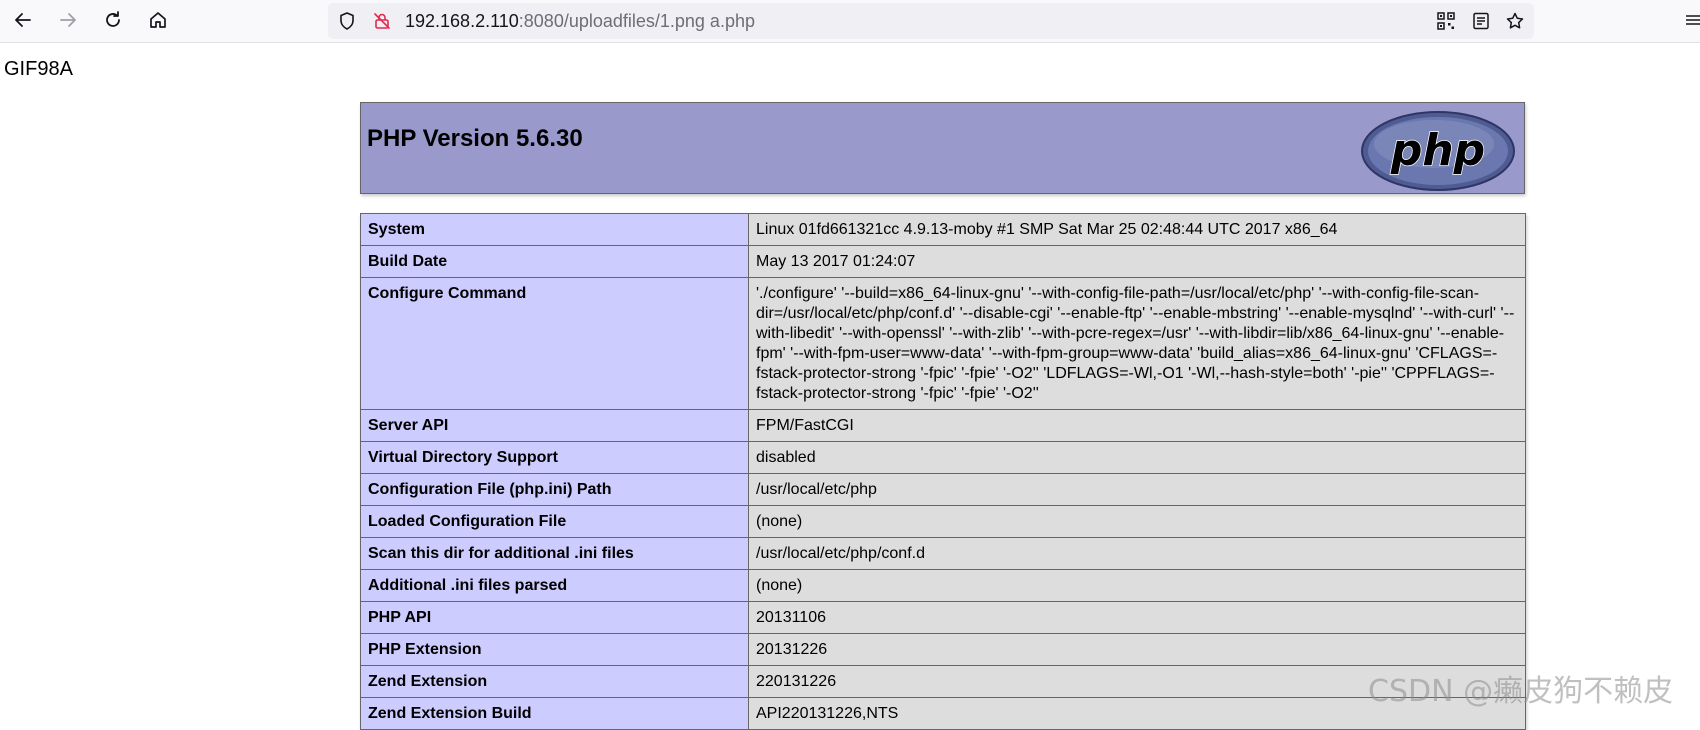  Describe the element at coordinates (554, 521) in the screenshot. I see `row-key: Loaded Configuration File` at that location.